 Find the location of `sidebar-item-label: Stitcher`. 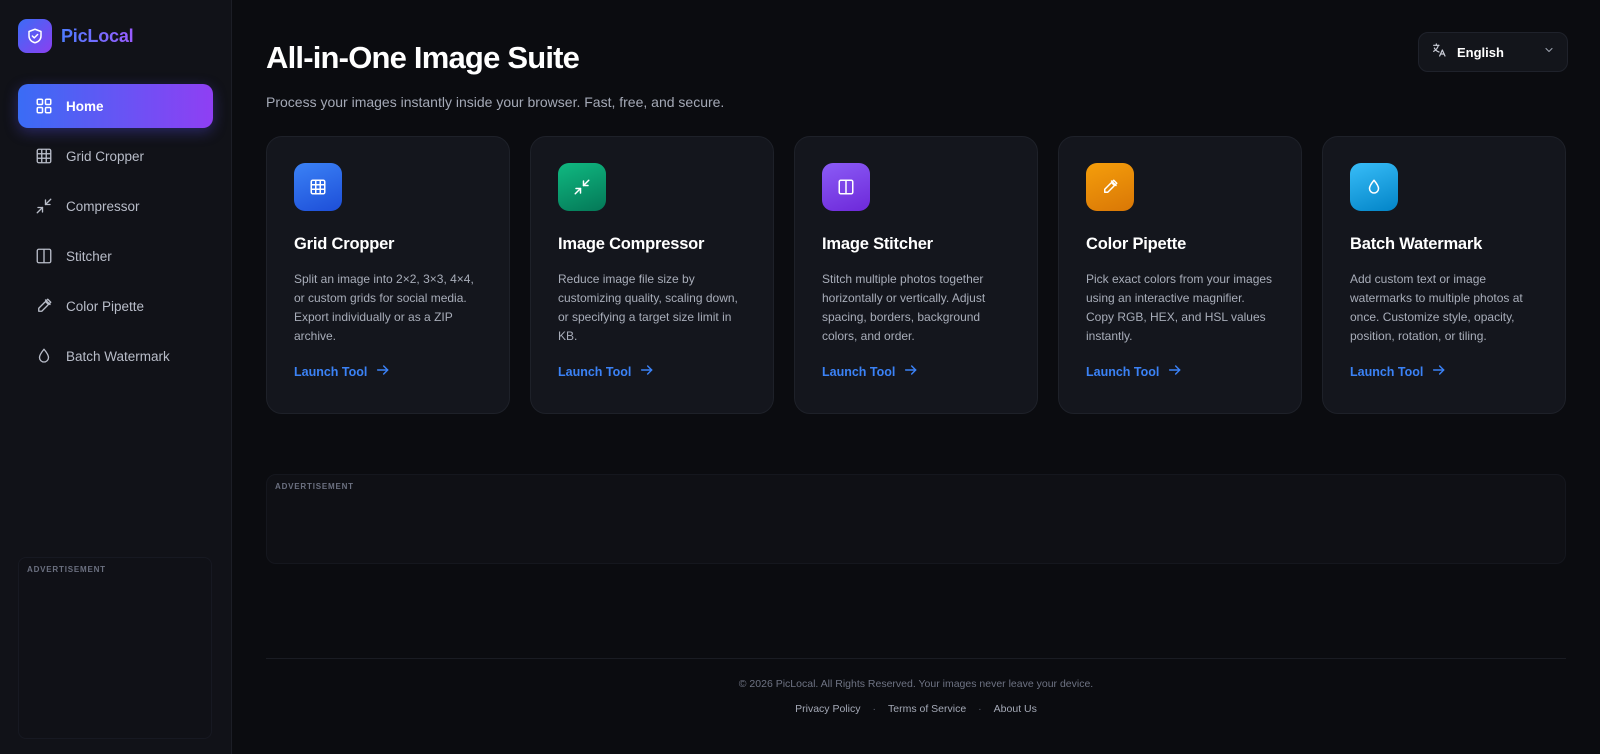

sidebar-item-label: Stitcher is located at coordinates (89, 256).